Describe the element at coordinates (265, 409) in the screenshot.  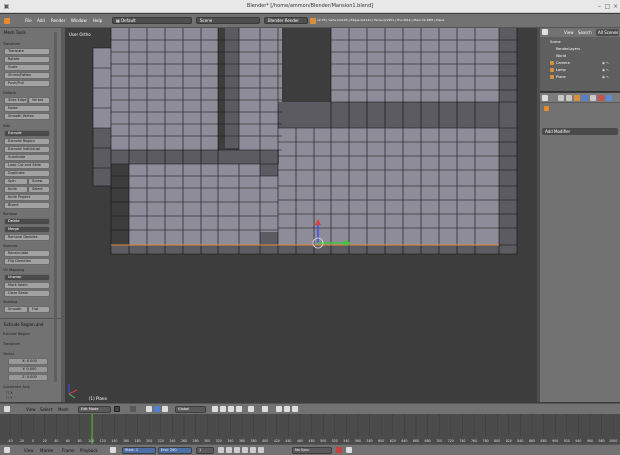
I see `snap-icon` at that location.